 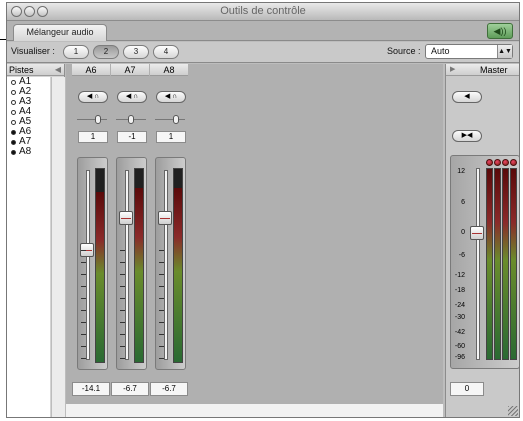 I want to click on tab-row: Mélangeur audio ◀)), so click(x=263, y=31).